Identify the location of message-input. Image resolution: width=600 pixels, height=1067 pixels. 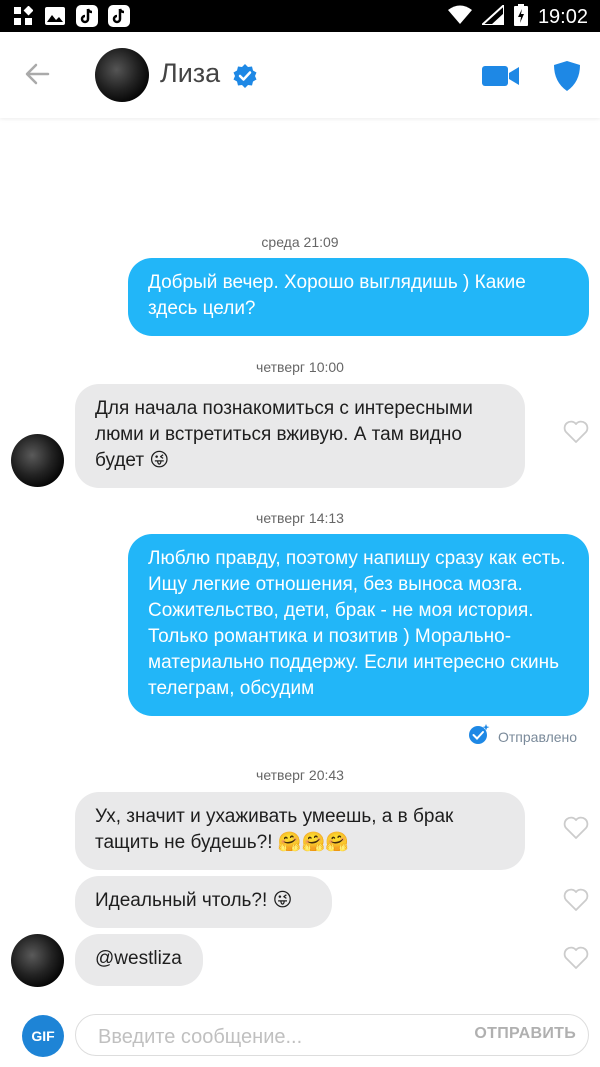
(278, 1037).